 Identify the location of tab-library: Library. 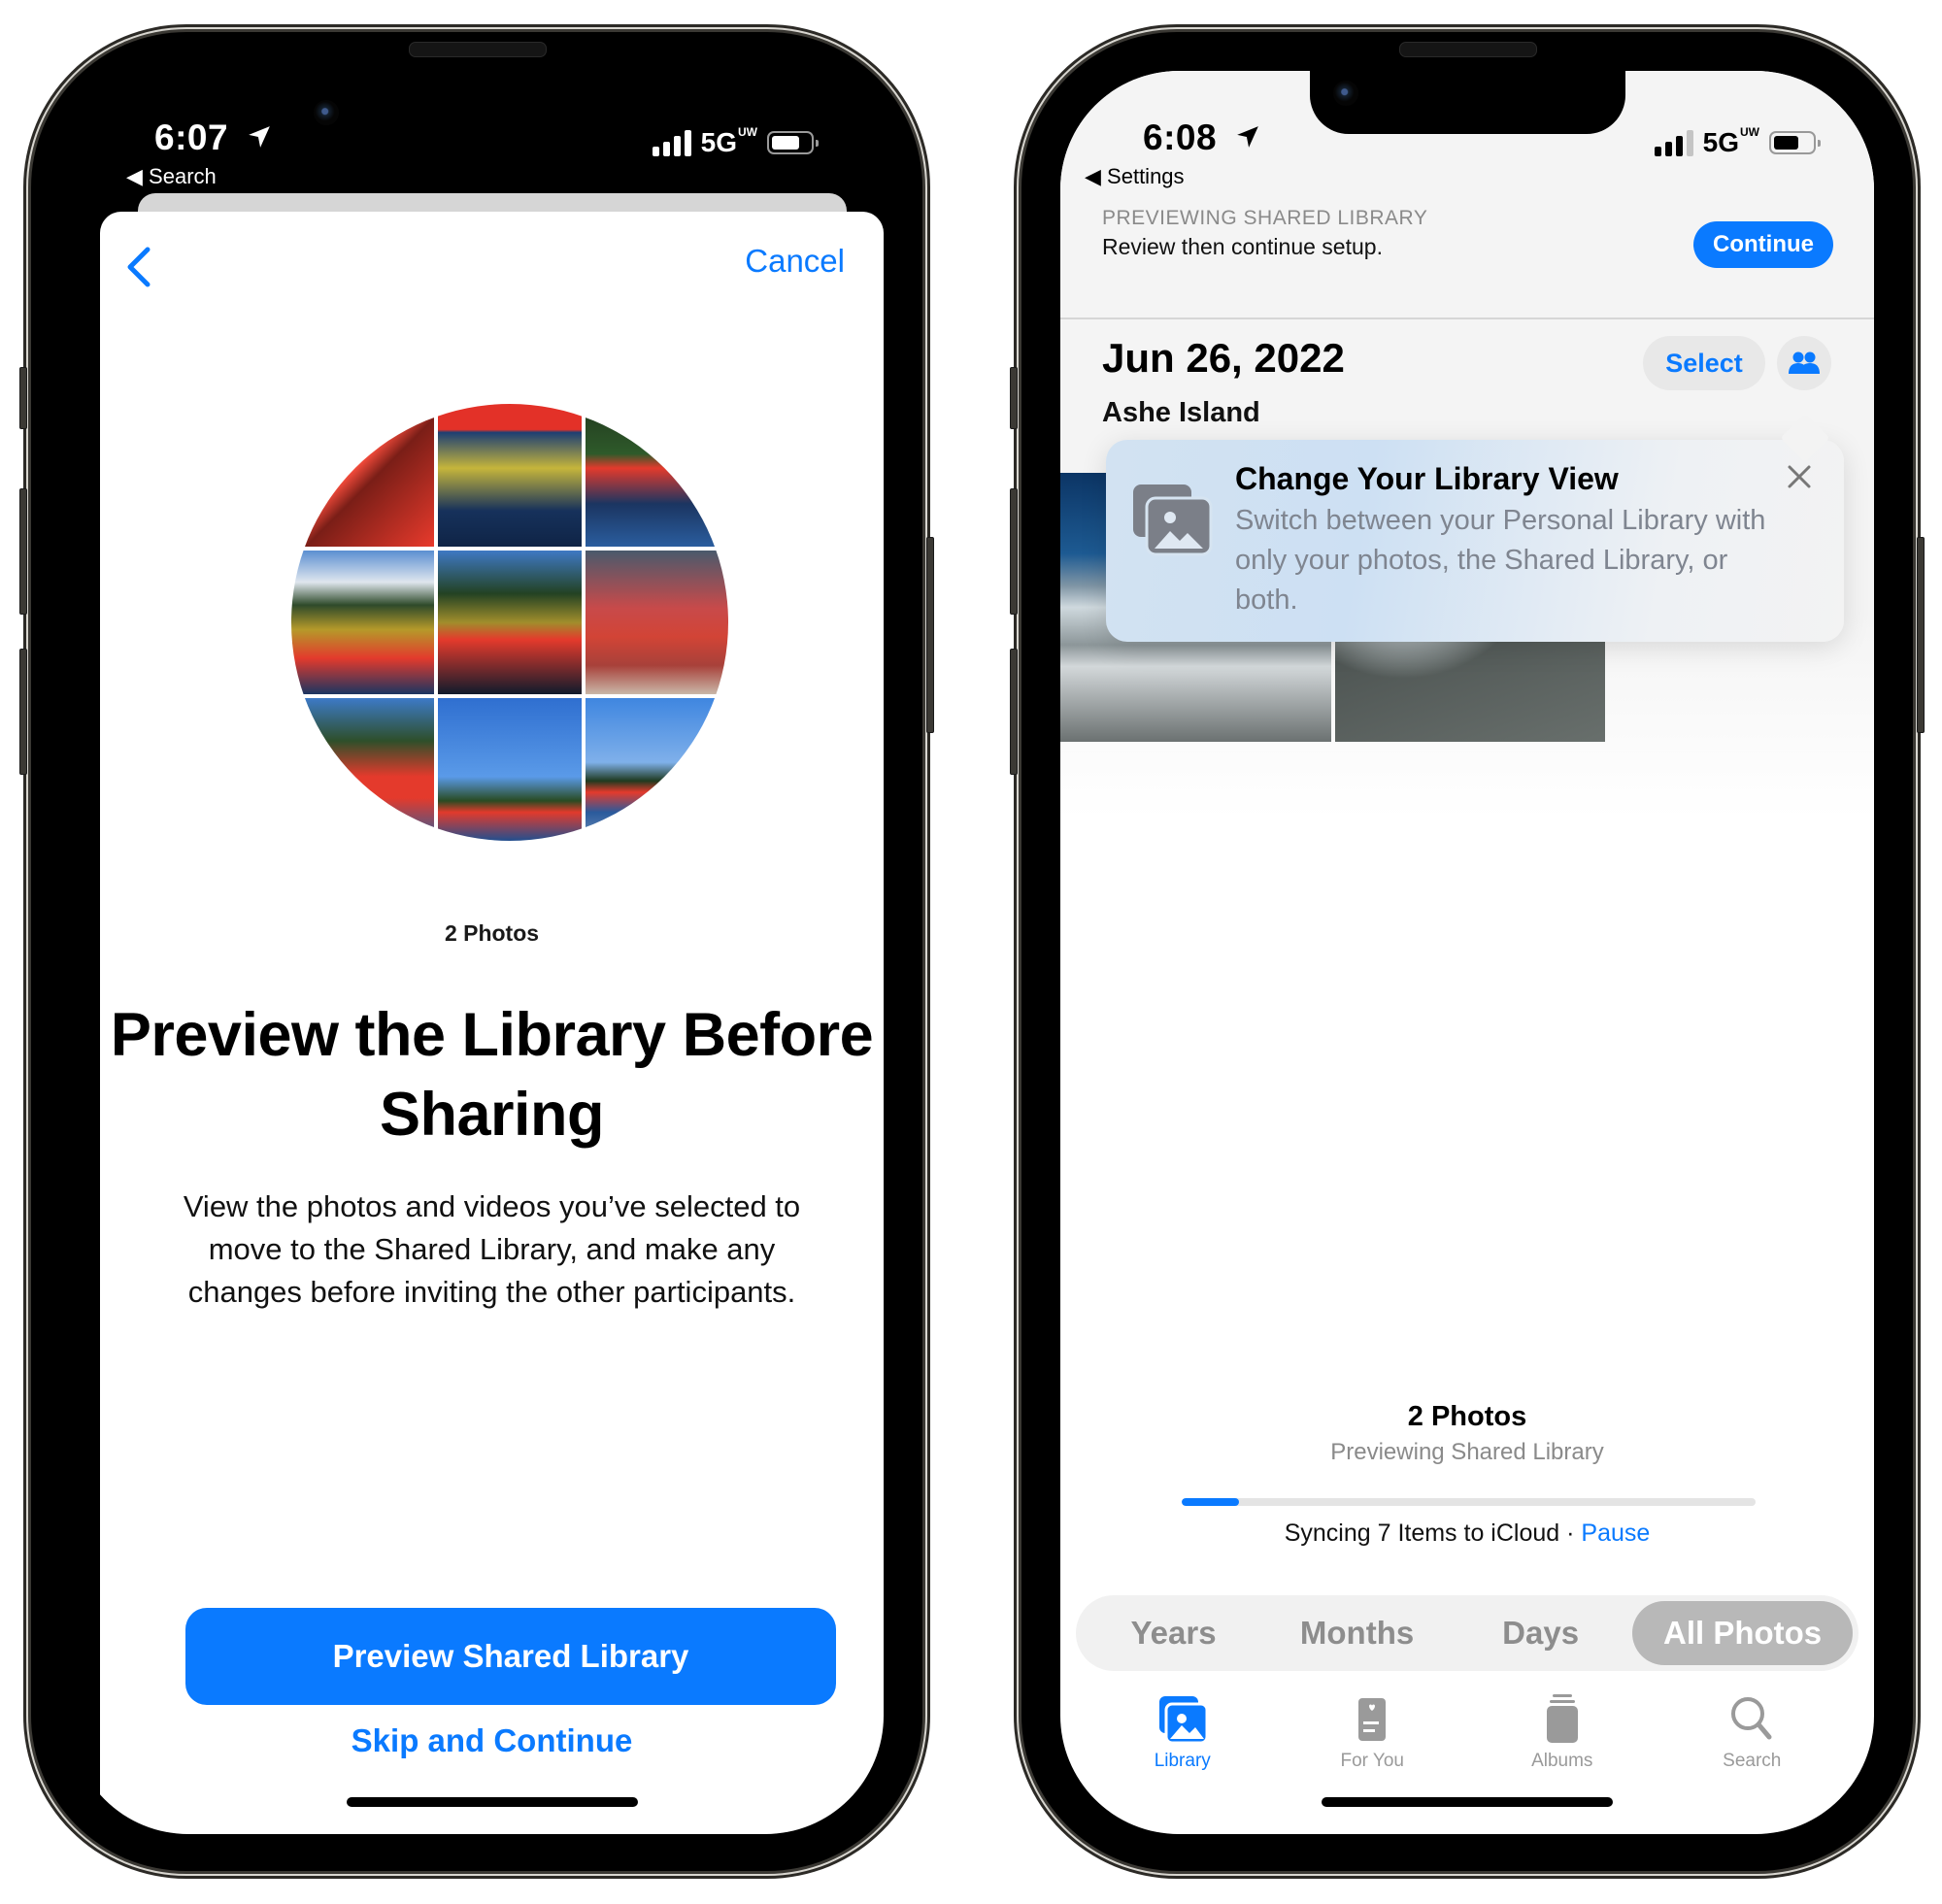
(1183, 1740).